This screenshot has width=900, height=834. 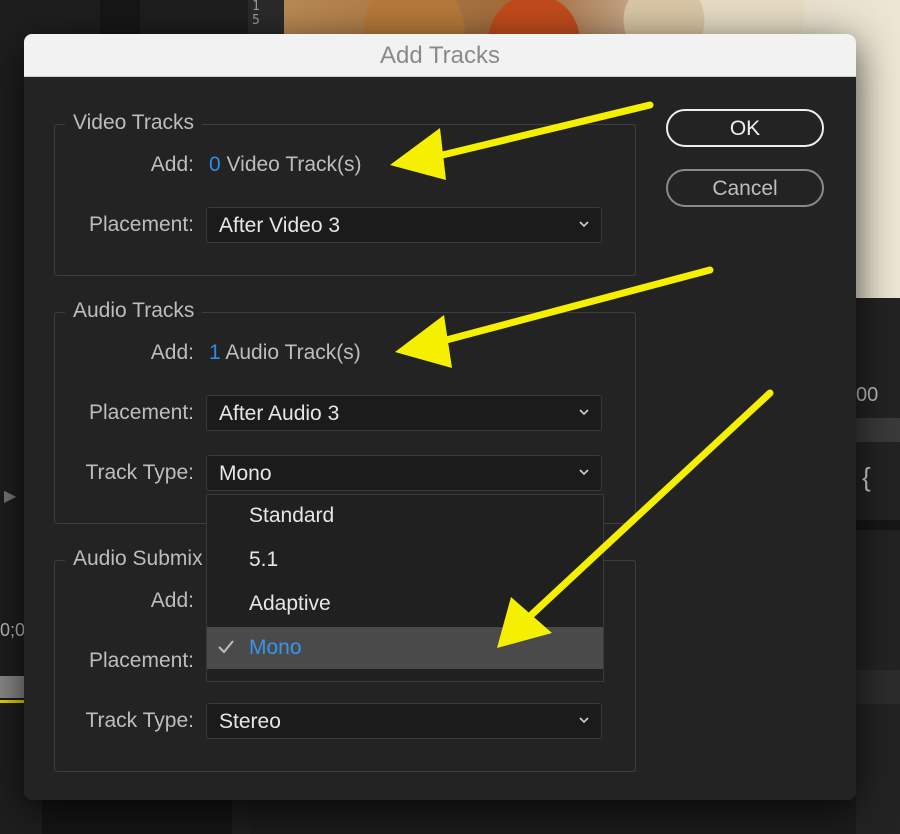 I want to click on video-tracks-legend: Video Tracks, so click(x=134, y=123).